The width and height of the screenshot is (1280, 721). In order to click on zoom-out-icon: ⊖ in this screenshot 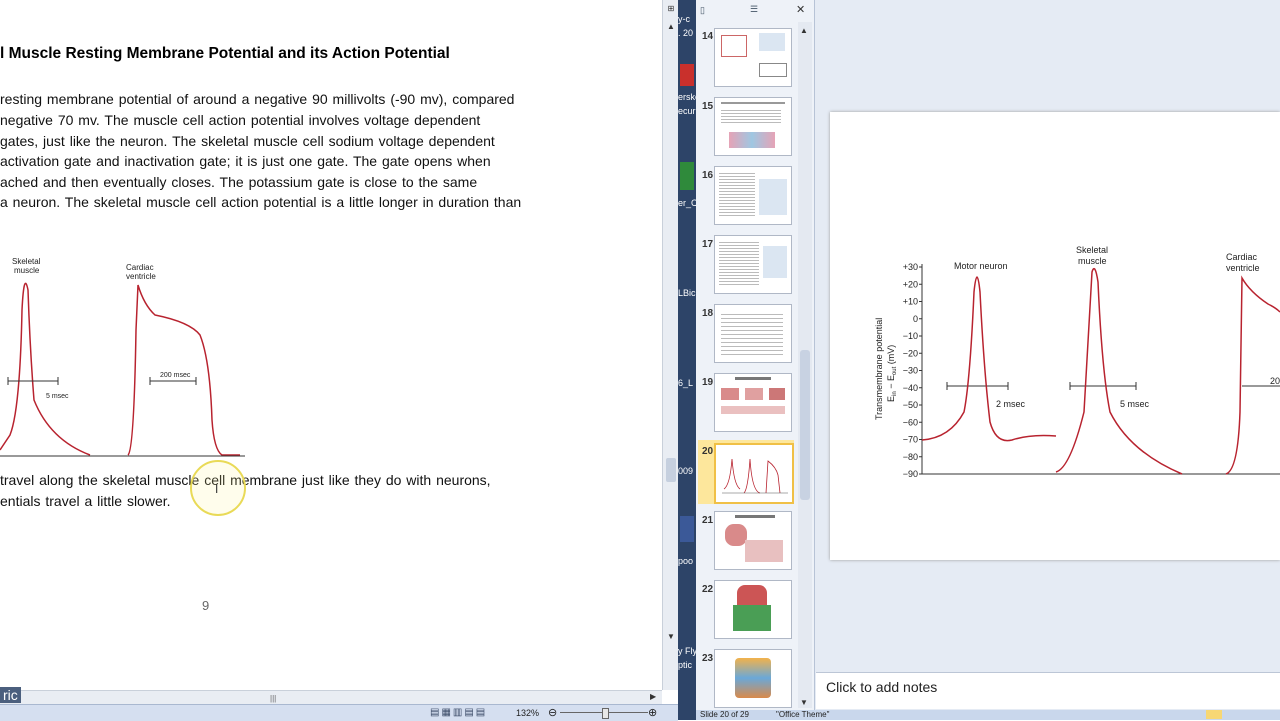, I will do `click(552, 712)`.